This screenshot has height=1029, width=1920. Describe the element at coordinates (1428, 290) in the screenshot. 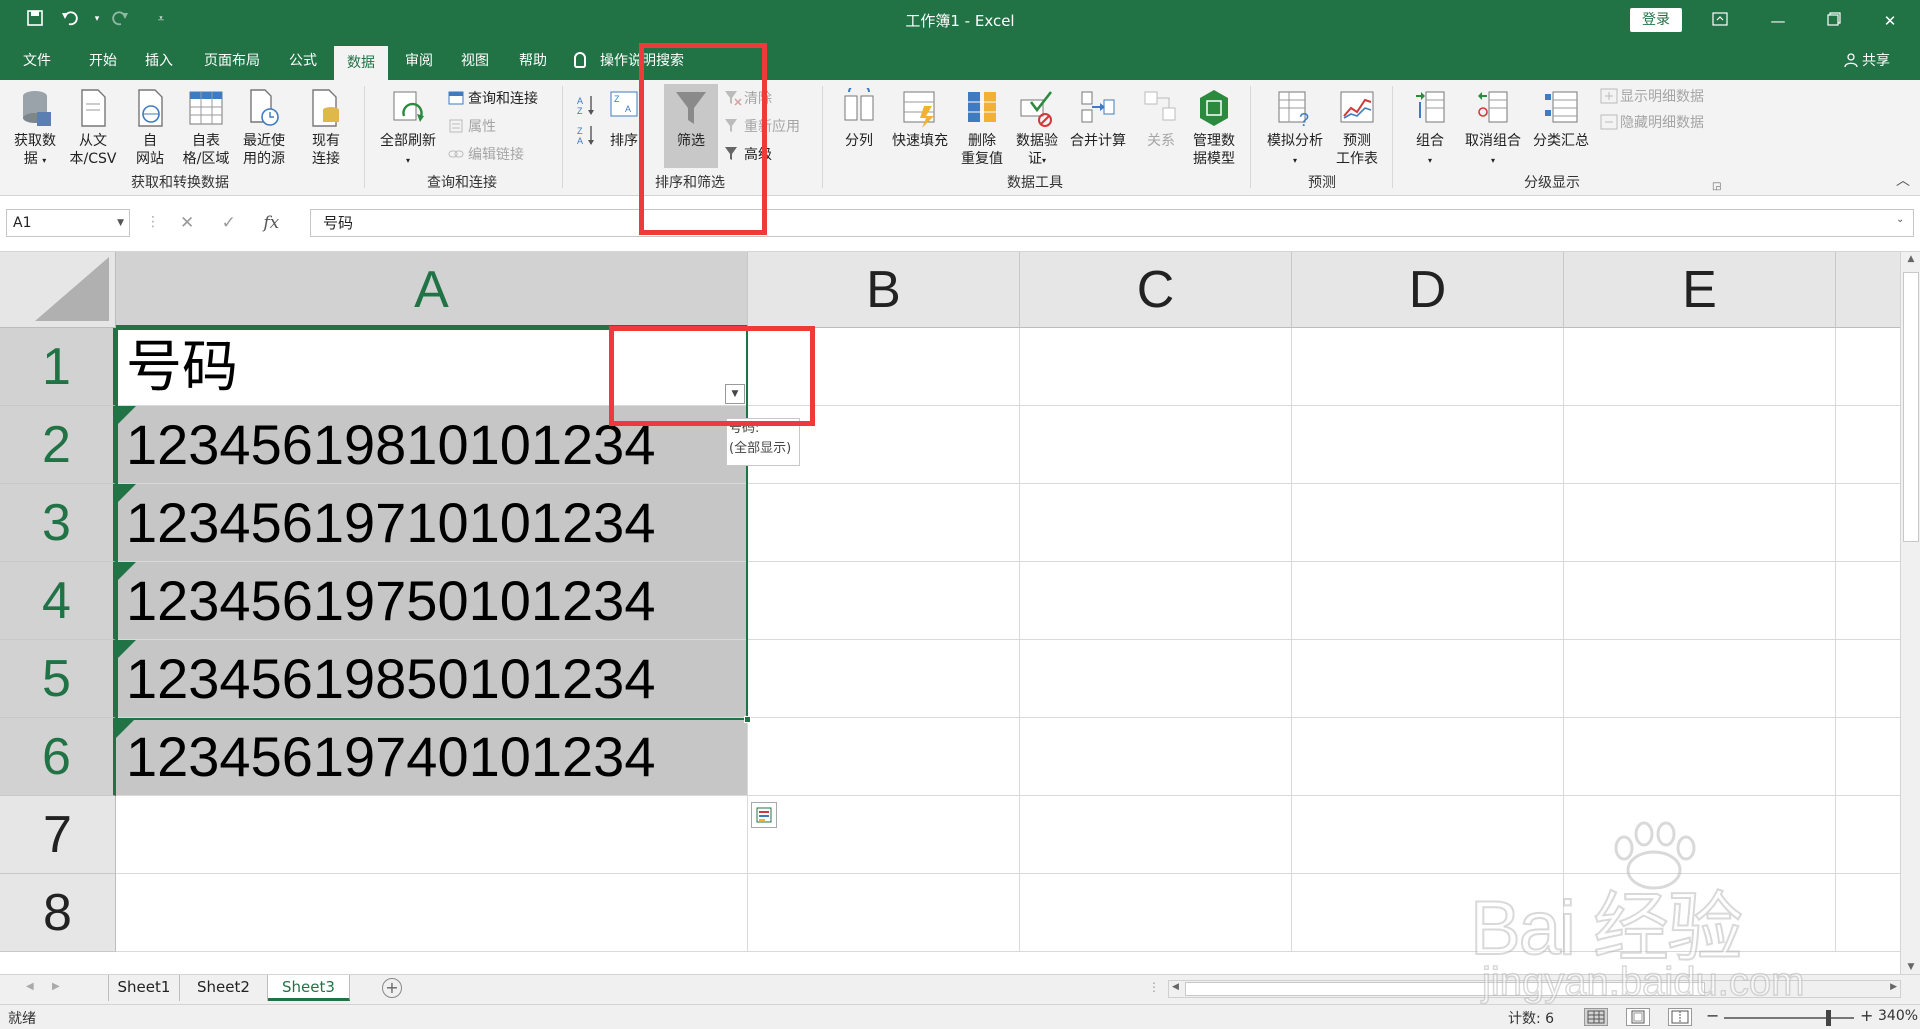

I see `column-header-d: D` at that location.